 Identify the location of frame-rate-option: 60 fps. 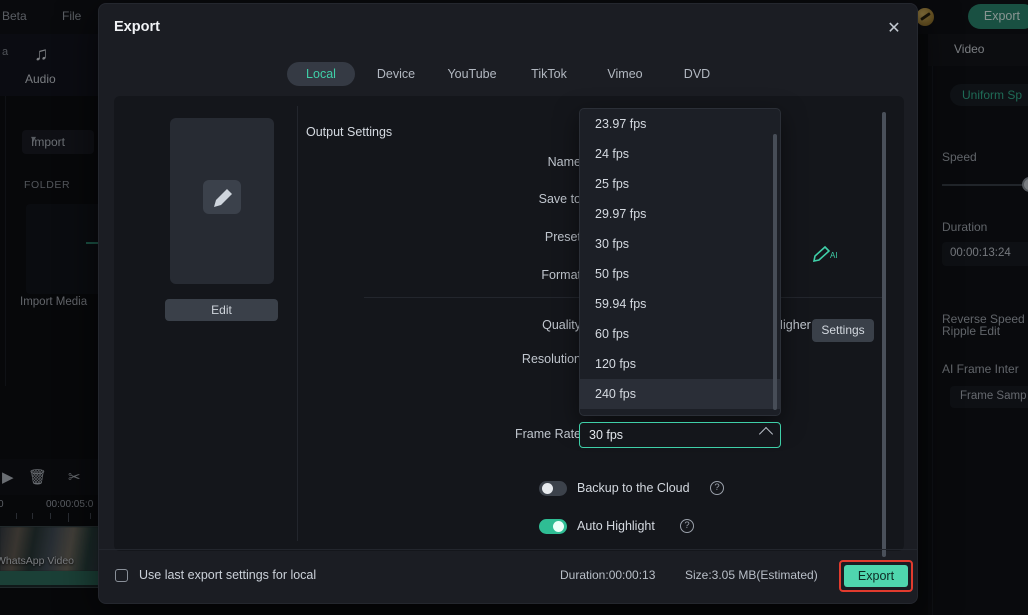
(680, 334).